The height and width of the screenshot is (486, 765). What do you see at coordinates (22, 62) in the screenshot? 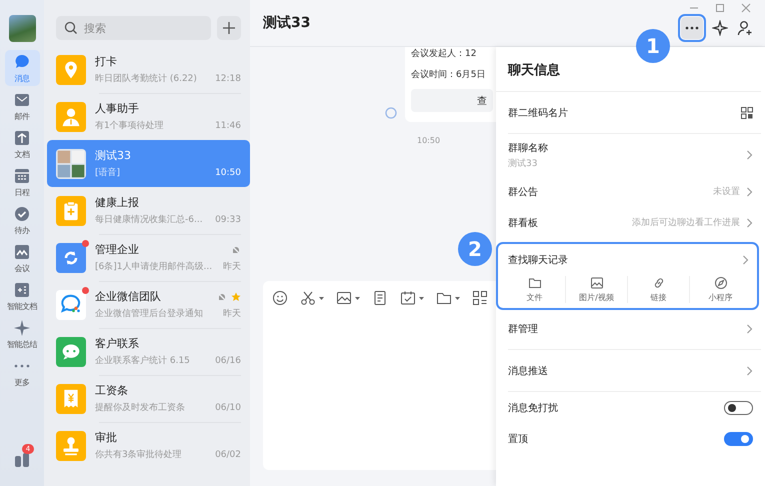
I see `chat-bubble-icon` at bounding box center [22, 62].